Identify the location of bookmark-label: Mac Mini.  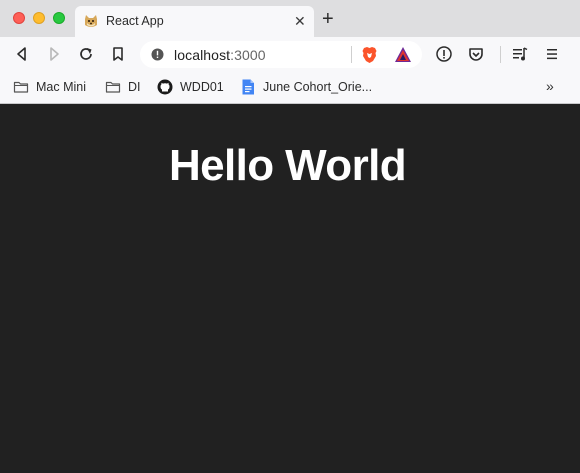
(61, 87).